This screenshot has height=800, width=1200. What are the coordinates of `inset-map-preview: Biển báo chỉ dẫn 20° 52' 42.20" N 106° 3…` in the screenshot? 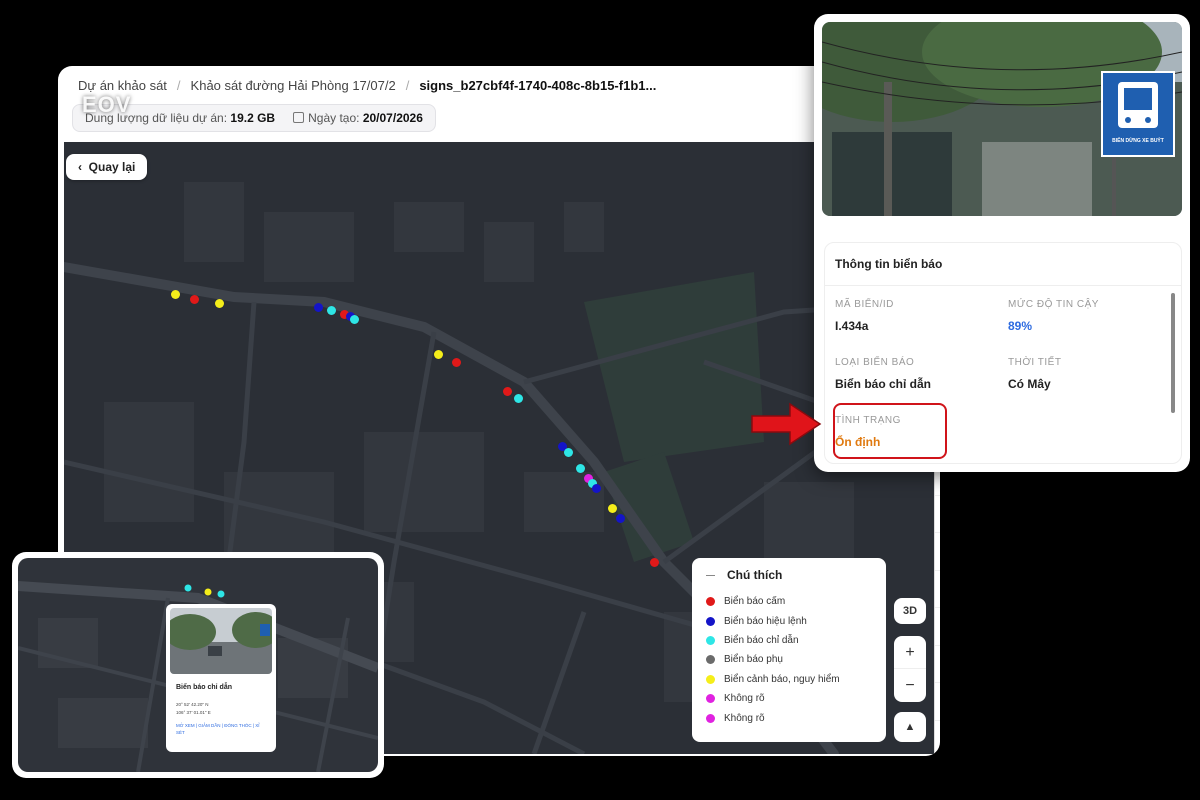 It's located at (198, 665).